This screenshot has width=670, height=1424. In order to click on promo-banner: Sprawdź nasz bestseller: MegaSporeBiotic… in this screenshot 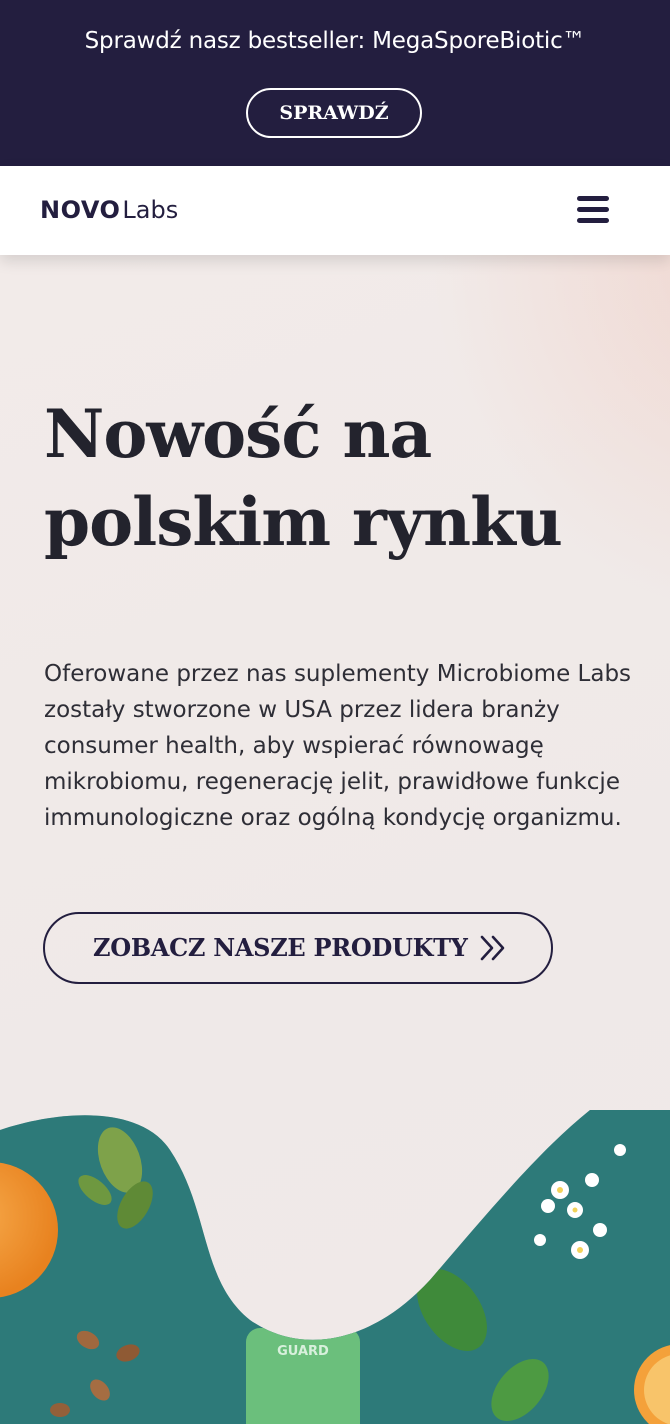, I will do `click(335, 83)`.